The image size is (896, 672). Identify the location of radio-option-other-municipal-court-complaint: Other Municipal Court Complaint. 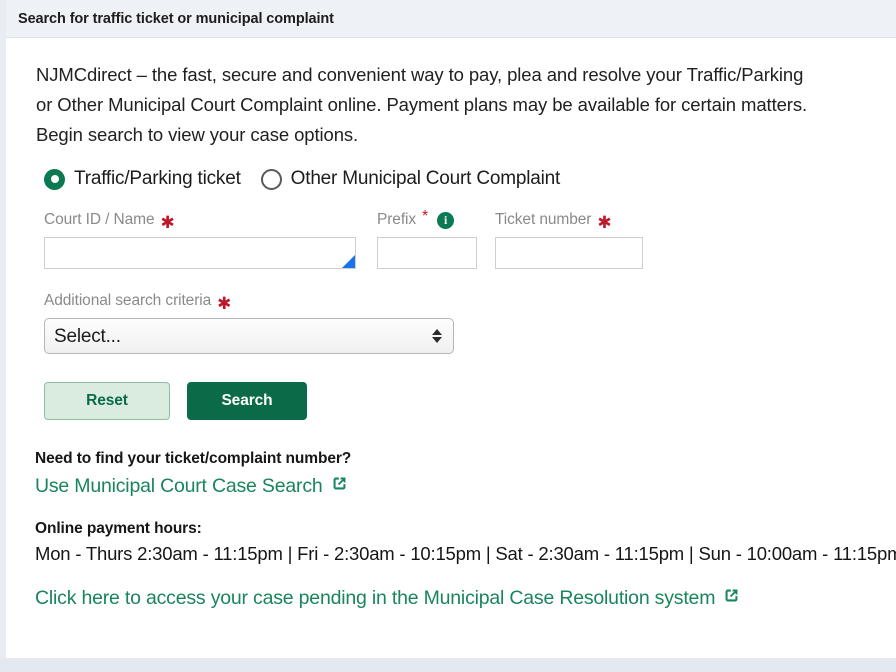
(410, 179).